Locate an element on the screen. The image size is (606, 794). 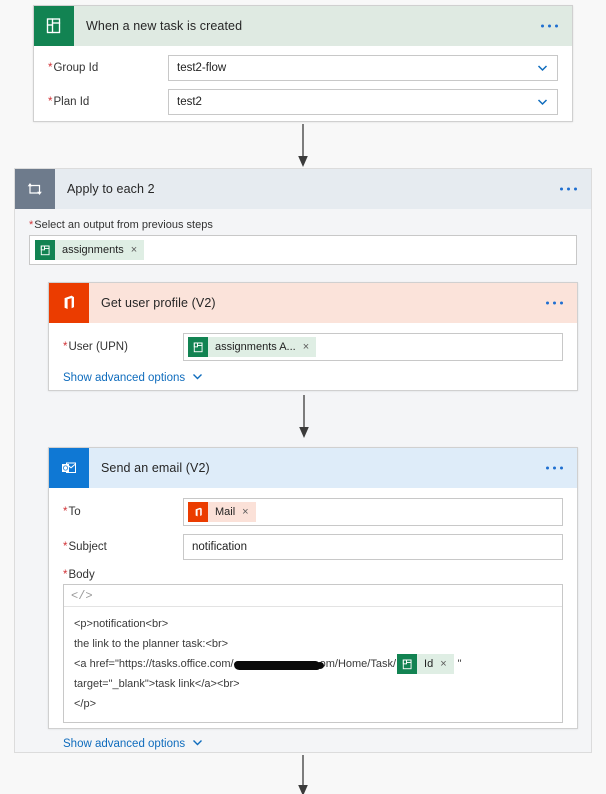
outlook-icon: O is located at coordinates (69, 468).